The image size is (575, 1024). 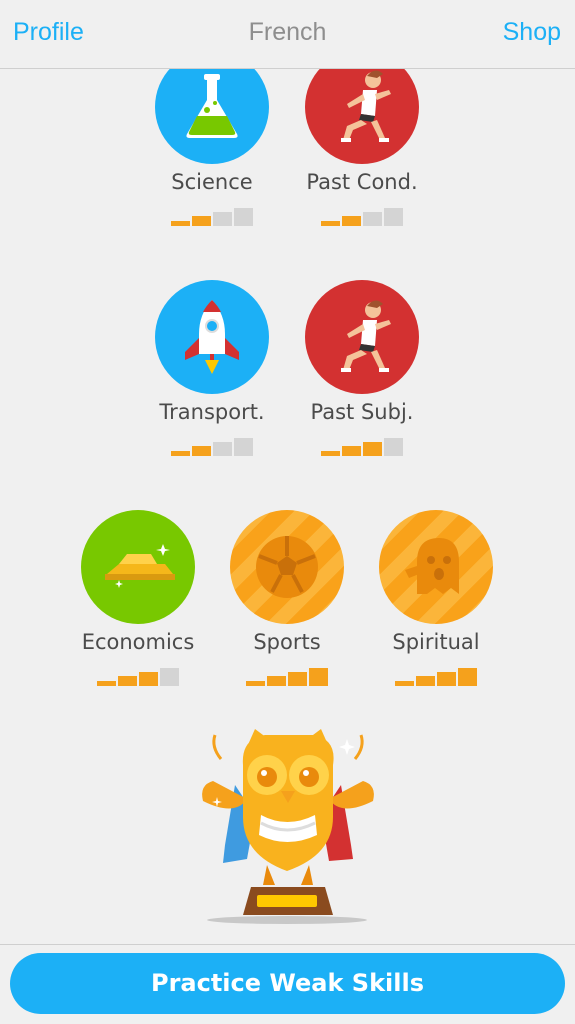 I want to click on skill-spiritual: Spiritual, so click(x=436, y=598).